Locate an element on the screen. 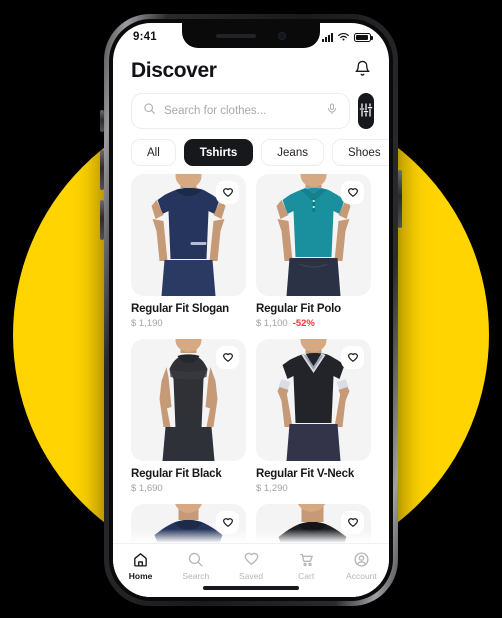  tab-label: Saved is located at coordinates (251, 576).